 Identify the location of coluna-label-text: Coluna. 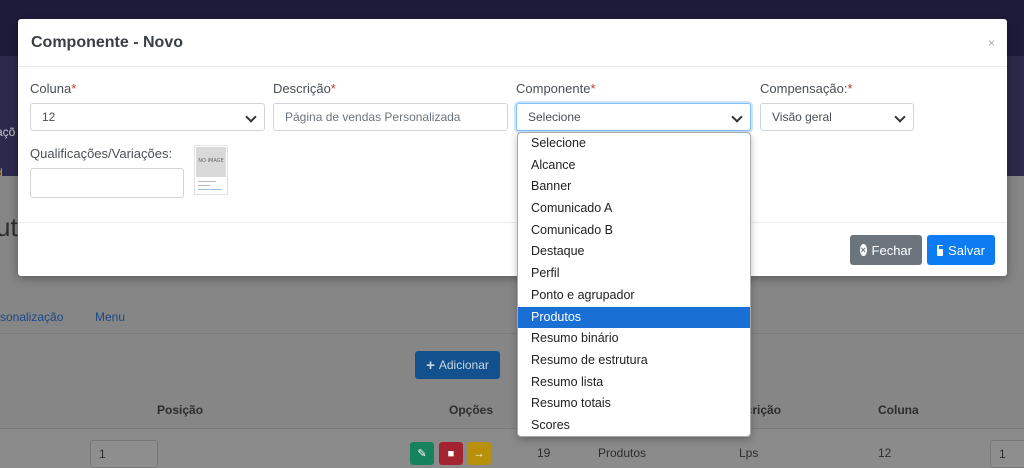
(51, 88).